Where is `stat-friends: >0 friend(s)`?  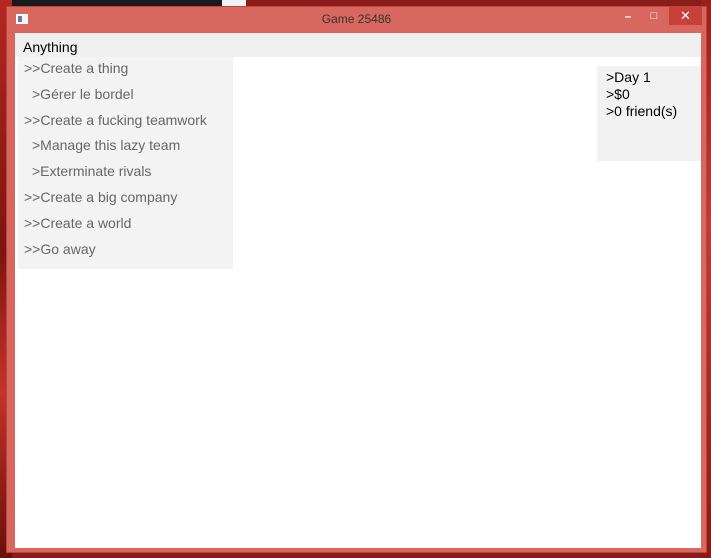
stat-friends: >0 friend(s) is located at coordinates (642, 111).